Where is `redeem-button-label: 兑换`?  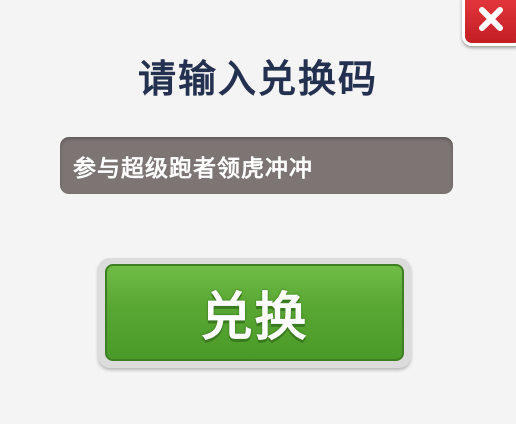
redeem-button-label: 兑换 is located at coordinates (254, 318).